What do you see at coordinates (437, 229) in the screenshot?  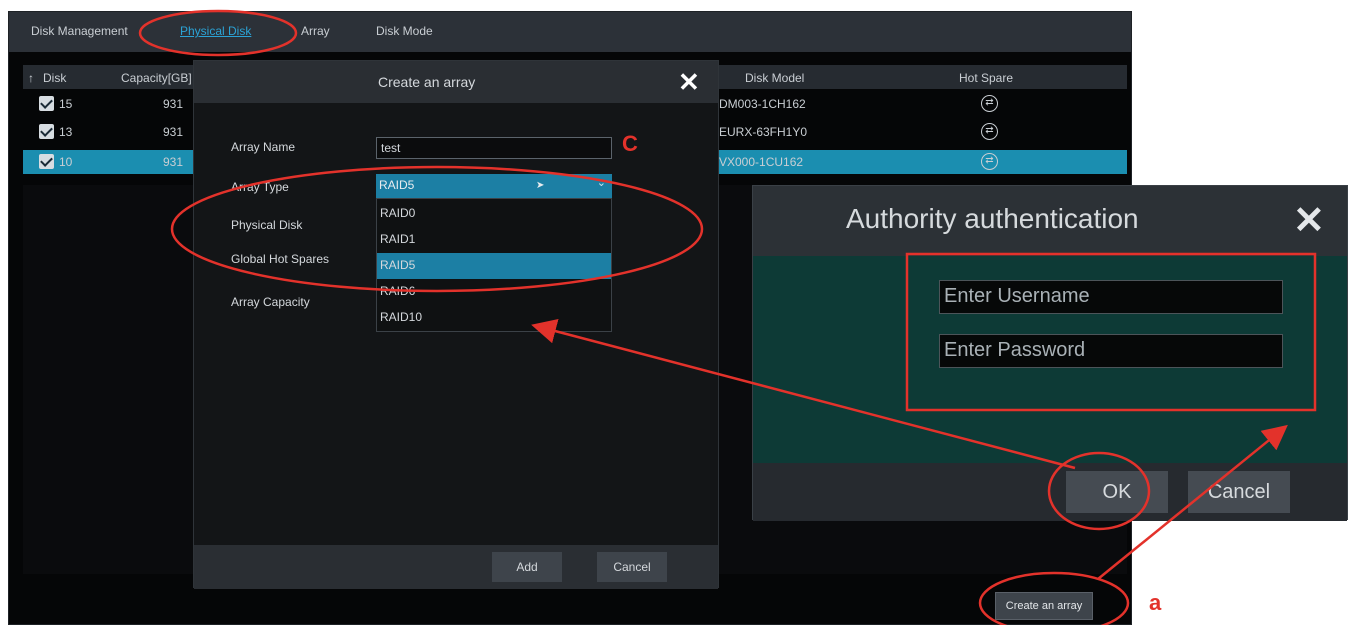 I see `circle-array-fields` at bounding box center [437, 229].